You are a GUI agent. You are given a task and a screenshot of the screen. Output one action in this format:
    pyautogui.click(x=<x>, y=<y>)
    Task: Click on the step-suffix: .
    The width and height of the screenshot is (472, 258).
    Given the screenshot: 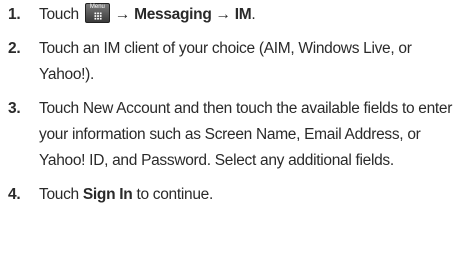 What is the action you would take?
    pyautogui.click(x=253, y=14)
    